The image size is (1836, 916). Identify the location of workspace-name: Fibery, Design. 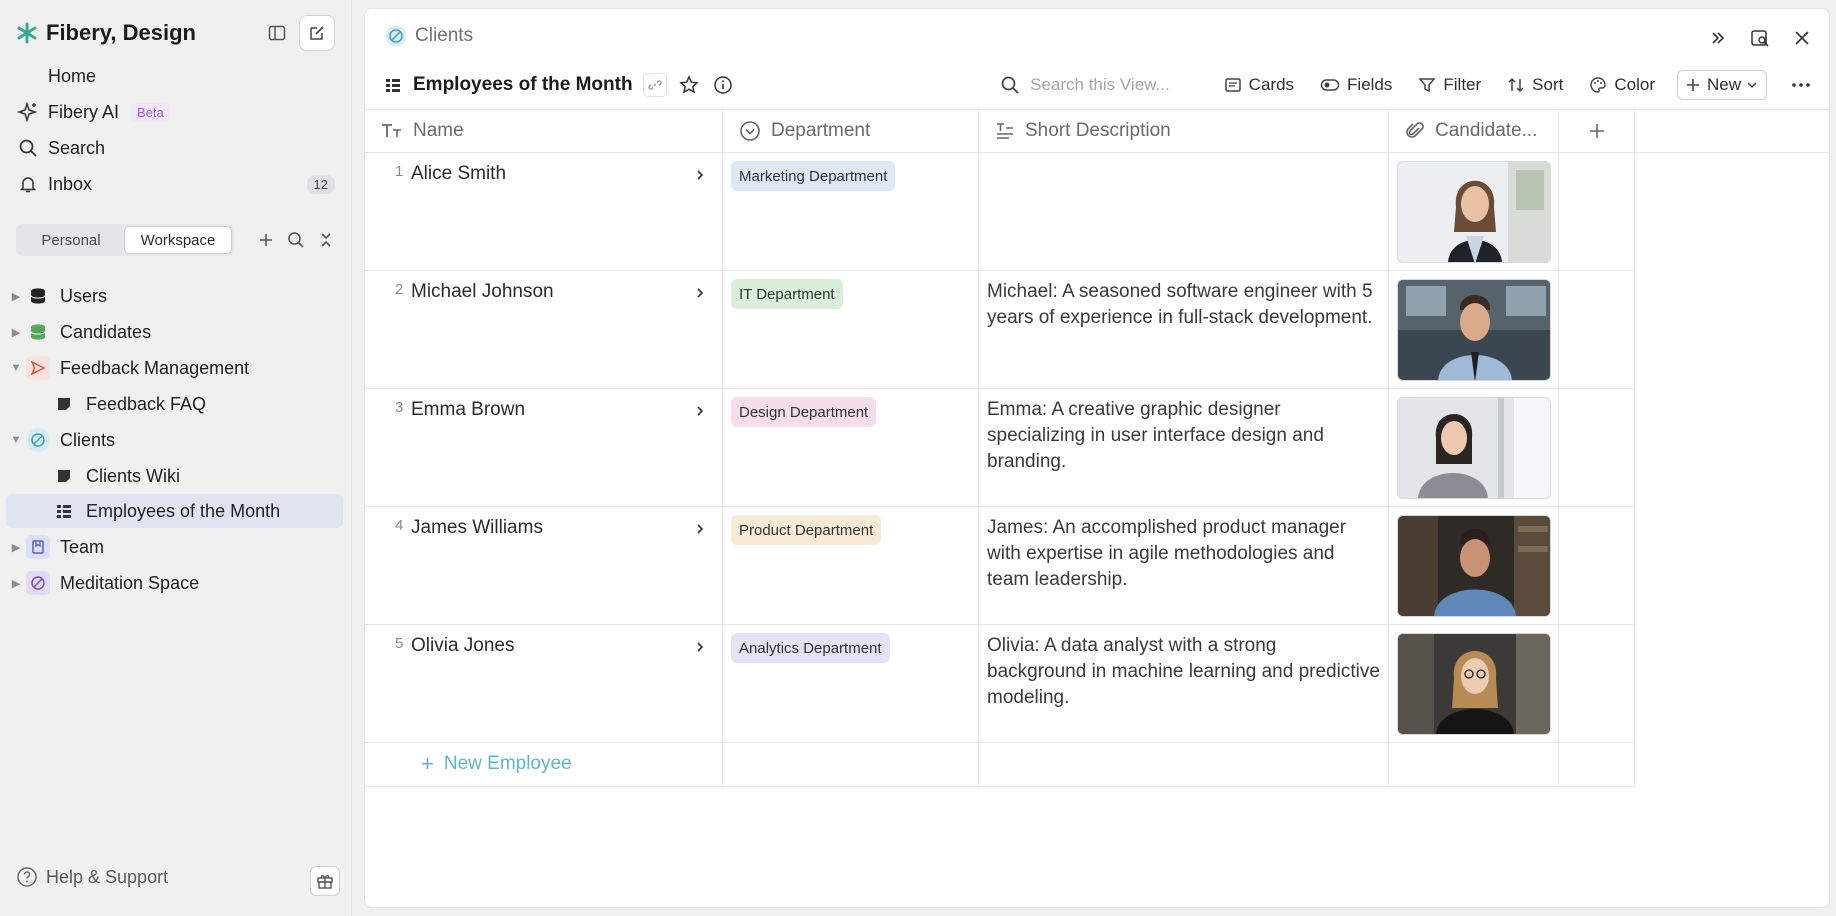
(150, 33).